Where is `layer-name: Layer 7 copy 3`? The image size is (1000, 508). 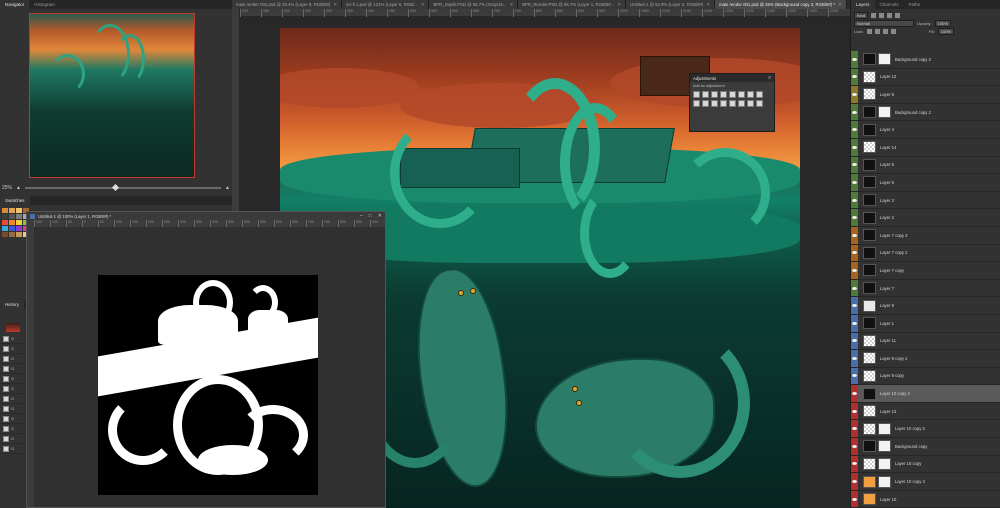 layer-name: Layer 7 copy 3 is located at coordinates (893, 235).